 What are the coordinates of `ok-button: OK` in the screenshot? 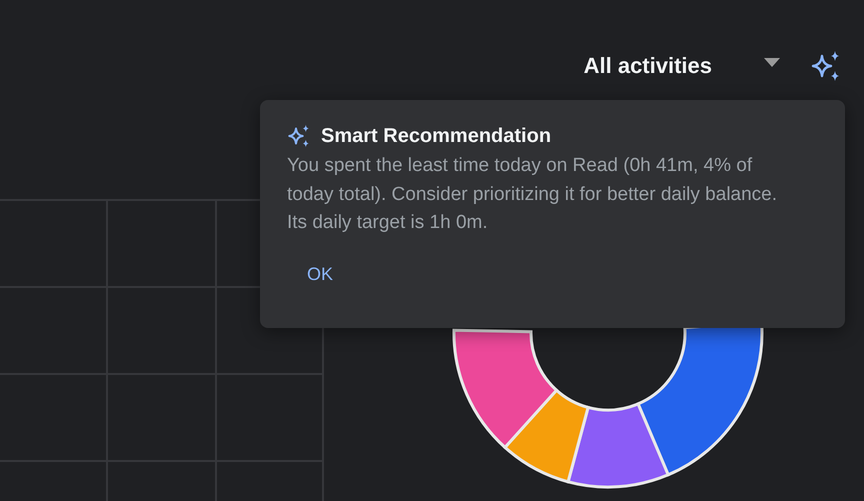 It's located at (320, 274).